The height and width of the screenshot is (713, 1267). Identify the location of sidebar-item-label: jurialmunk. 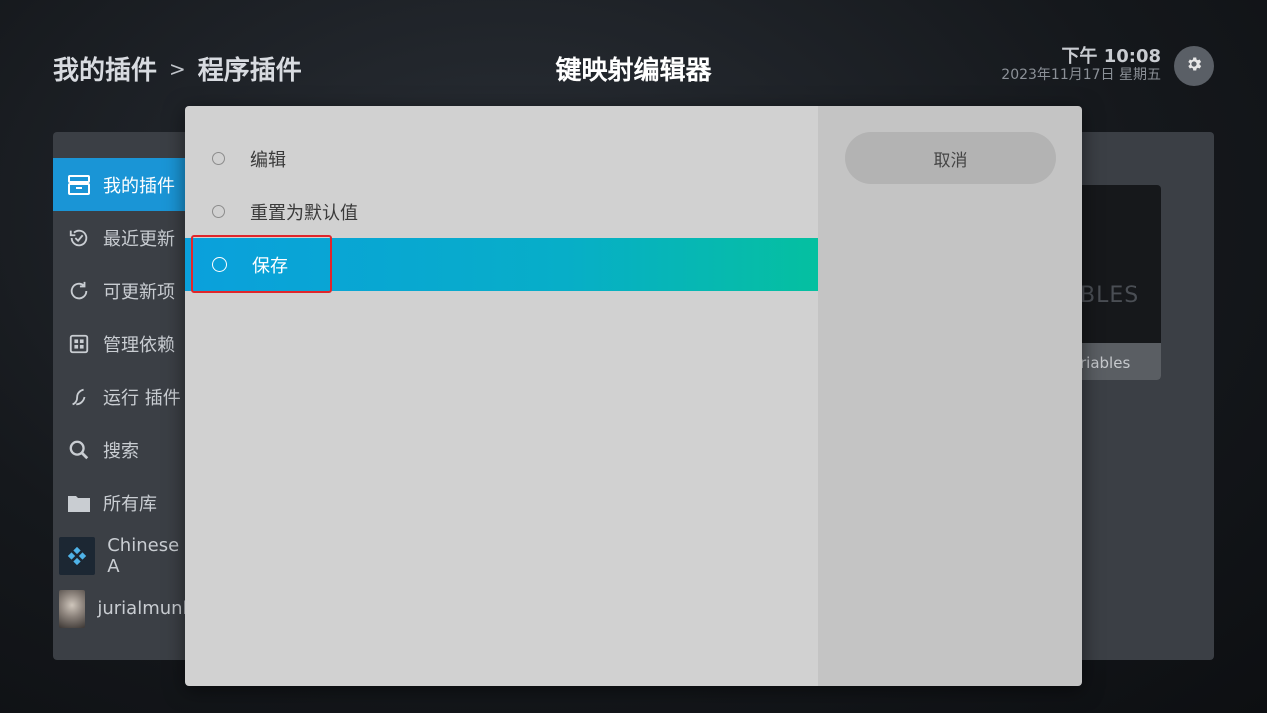
(145, 608).